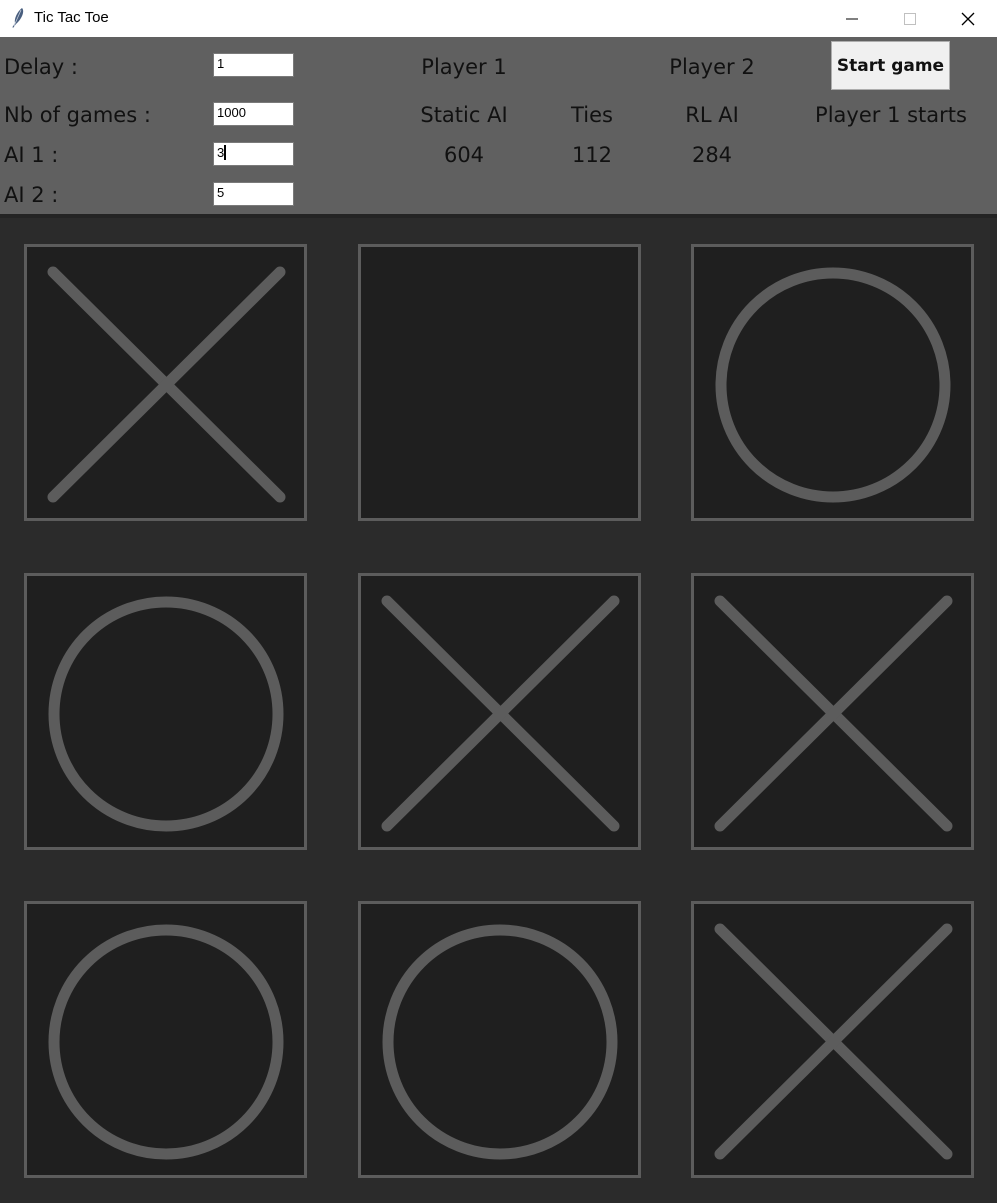 The width and height of the screenshot is (997, 1203). Describe the element at coordinates (592, 155) in the screenshot. I see `ties-score: 112` at that location.